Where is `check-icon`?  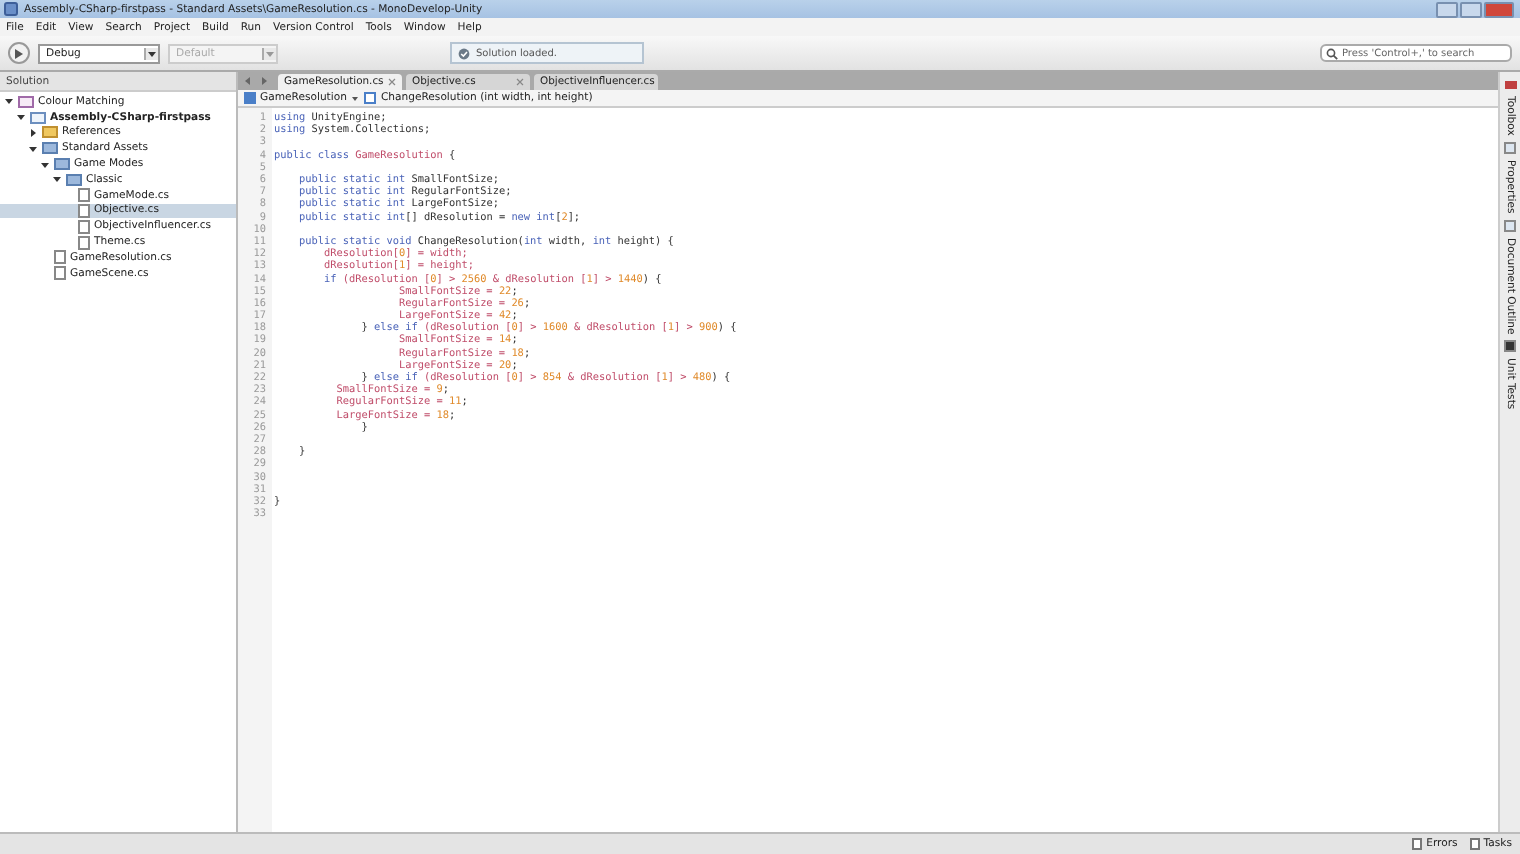
check-icon is located at coordinates (464, 53).